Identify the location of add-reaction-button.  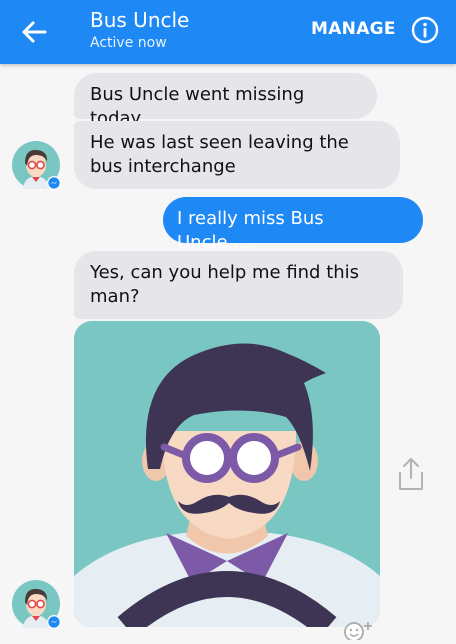
(359, 631).